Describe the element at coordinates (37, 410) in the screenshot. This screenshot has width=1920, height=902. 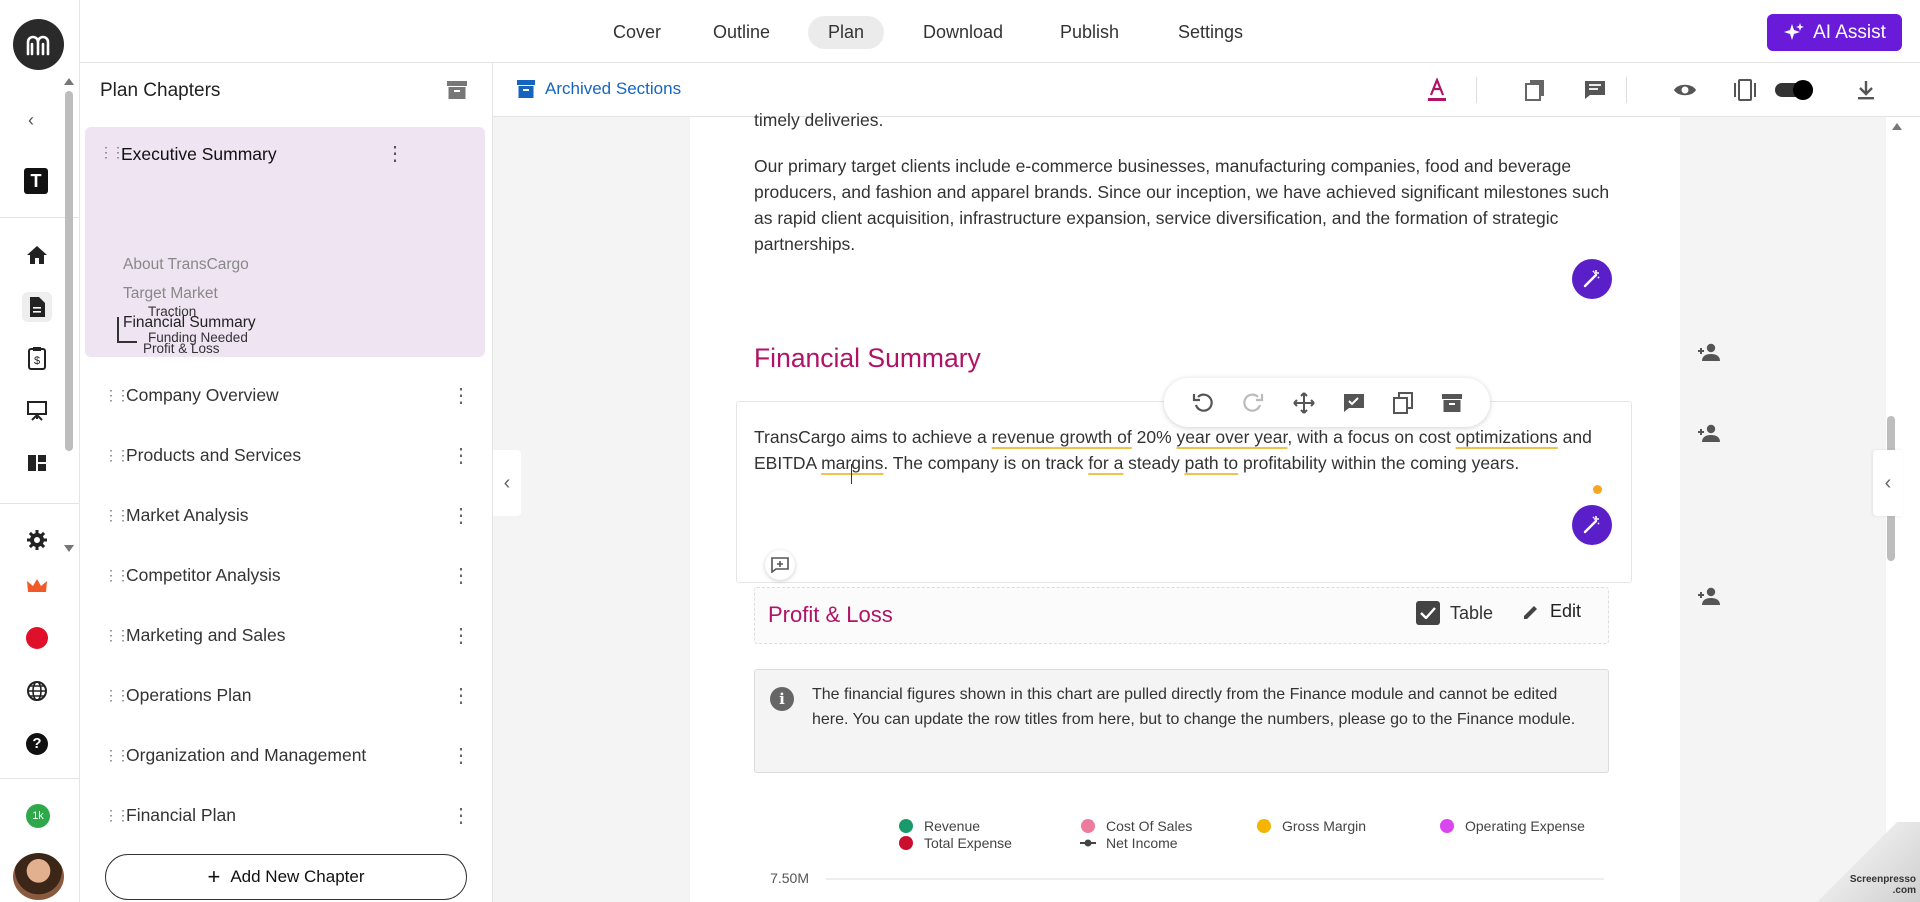
I see `presentation-icon` at that location.